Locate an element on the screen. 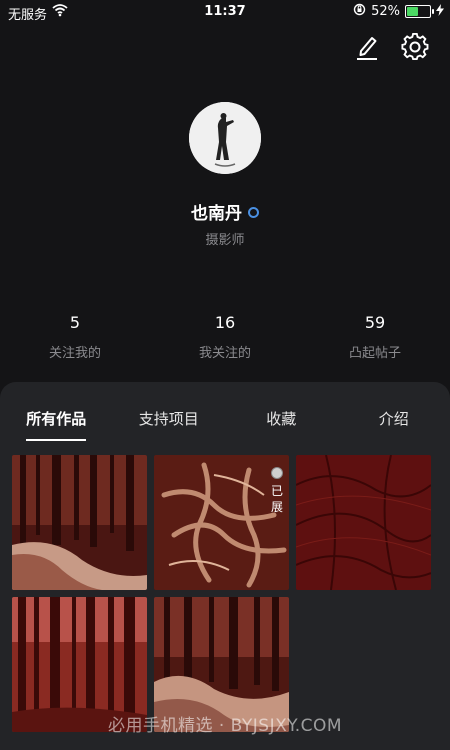 This screenshot has height=750, width=450. settings-button is located at coordinates (415, 49).